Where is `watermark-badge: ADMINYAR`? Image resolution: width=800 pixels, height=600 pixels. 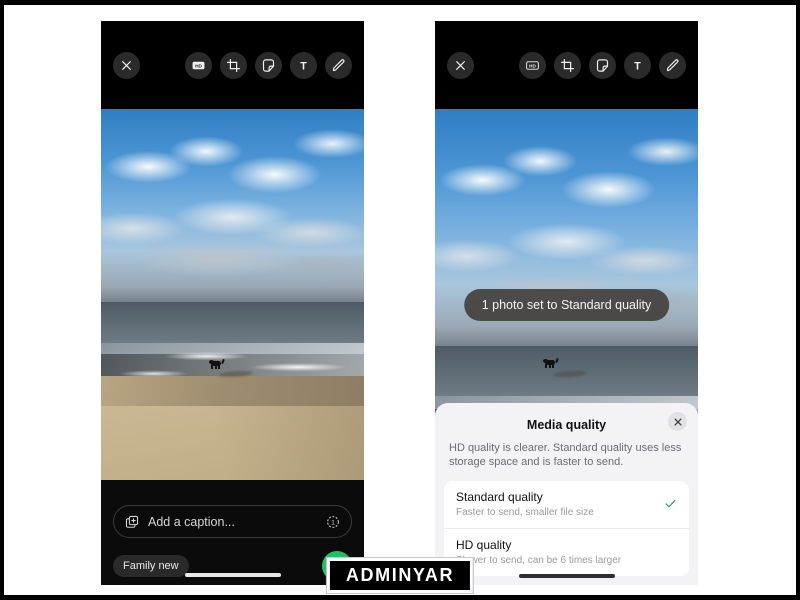
watermark-badge: ADMINYAR is located at coordinates (400, 575).